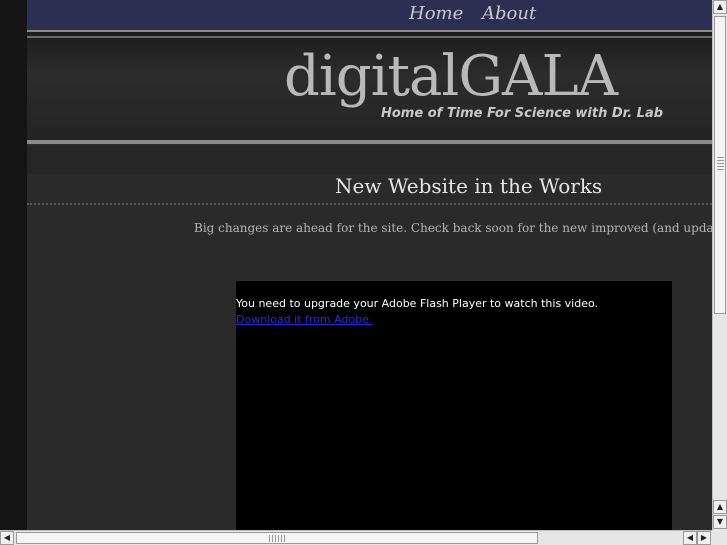 The height and width of the screenshot is (545, 727). I want to click on post-title: New Website in the Works, so click(469, 186).